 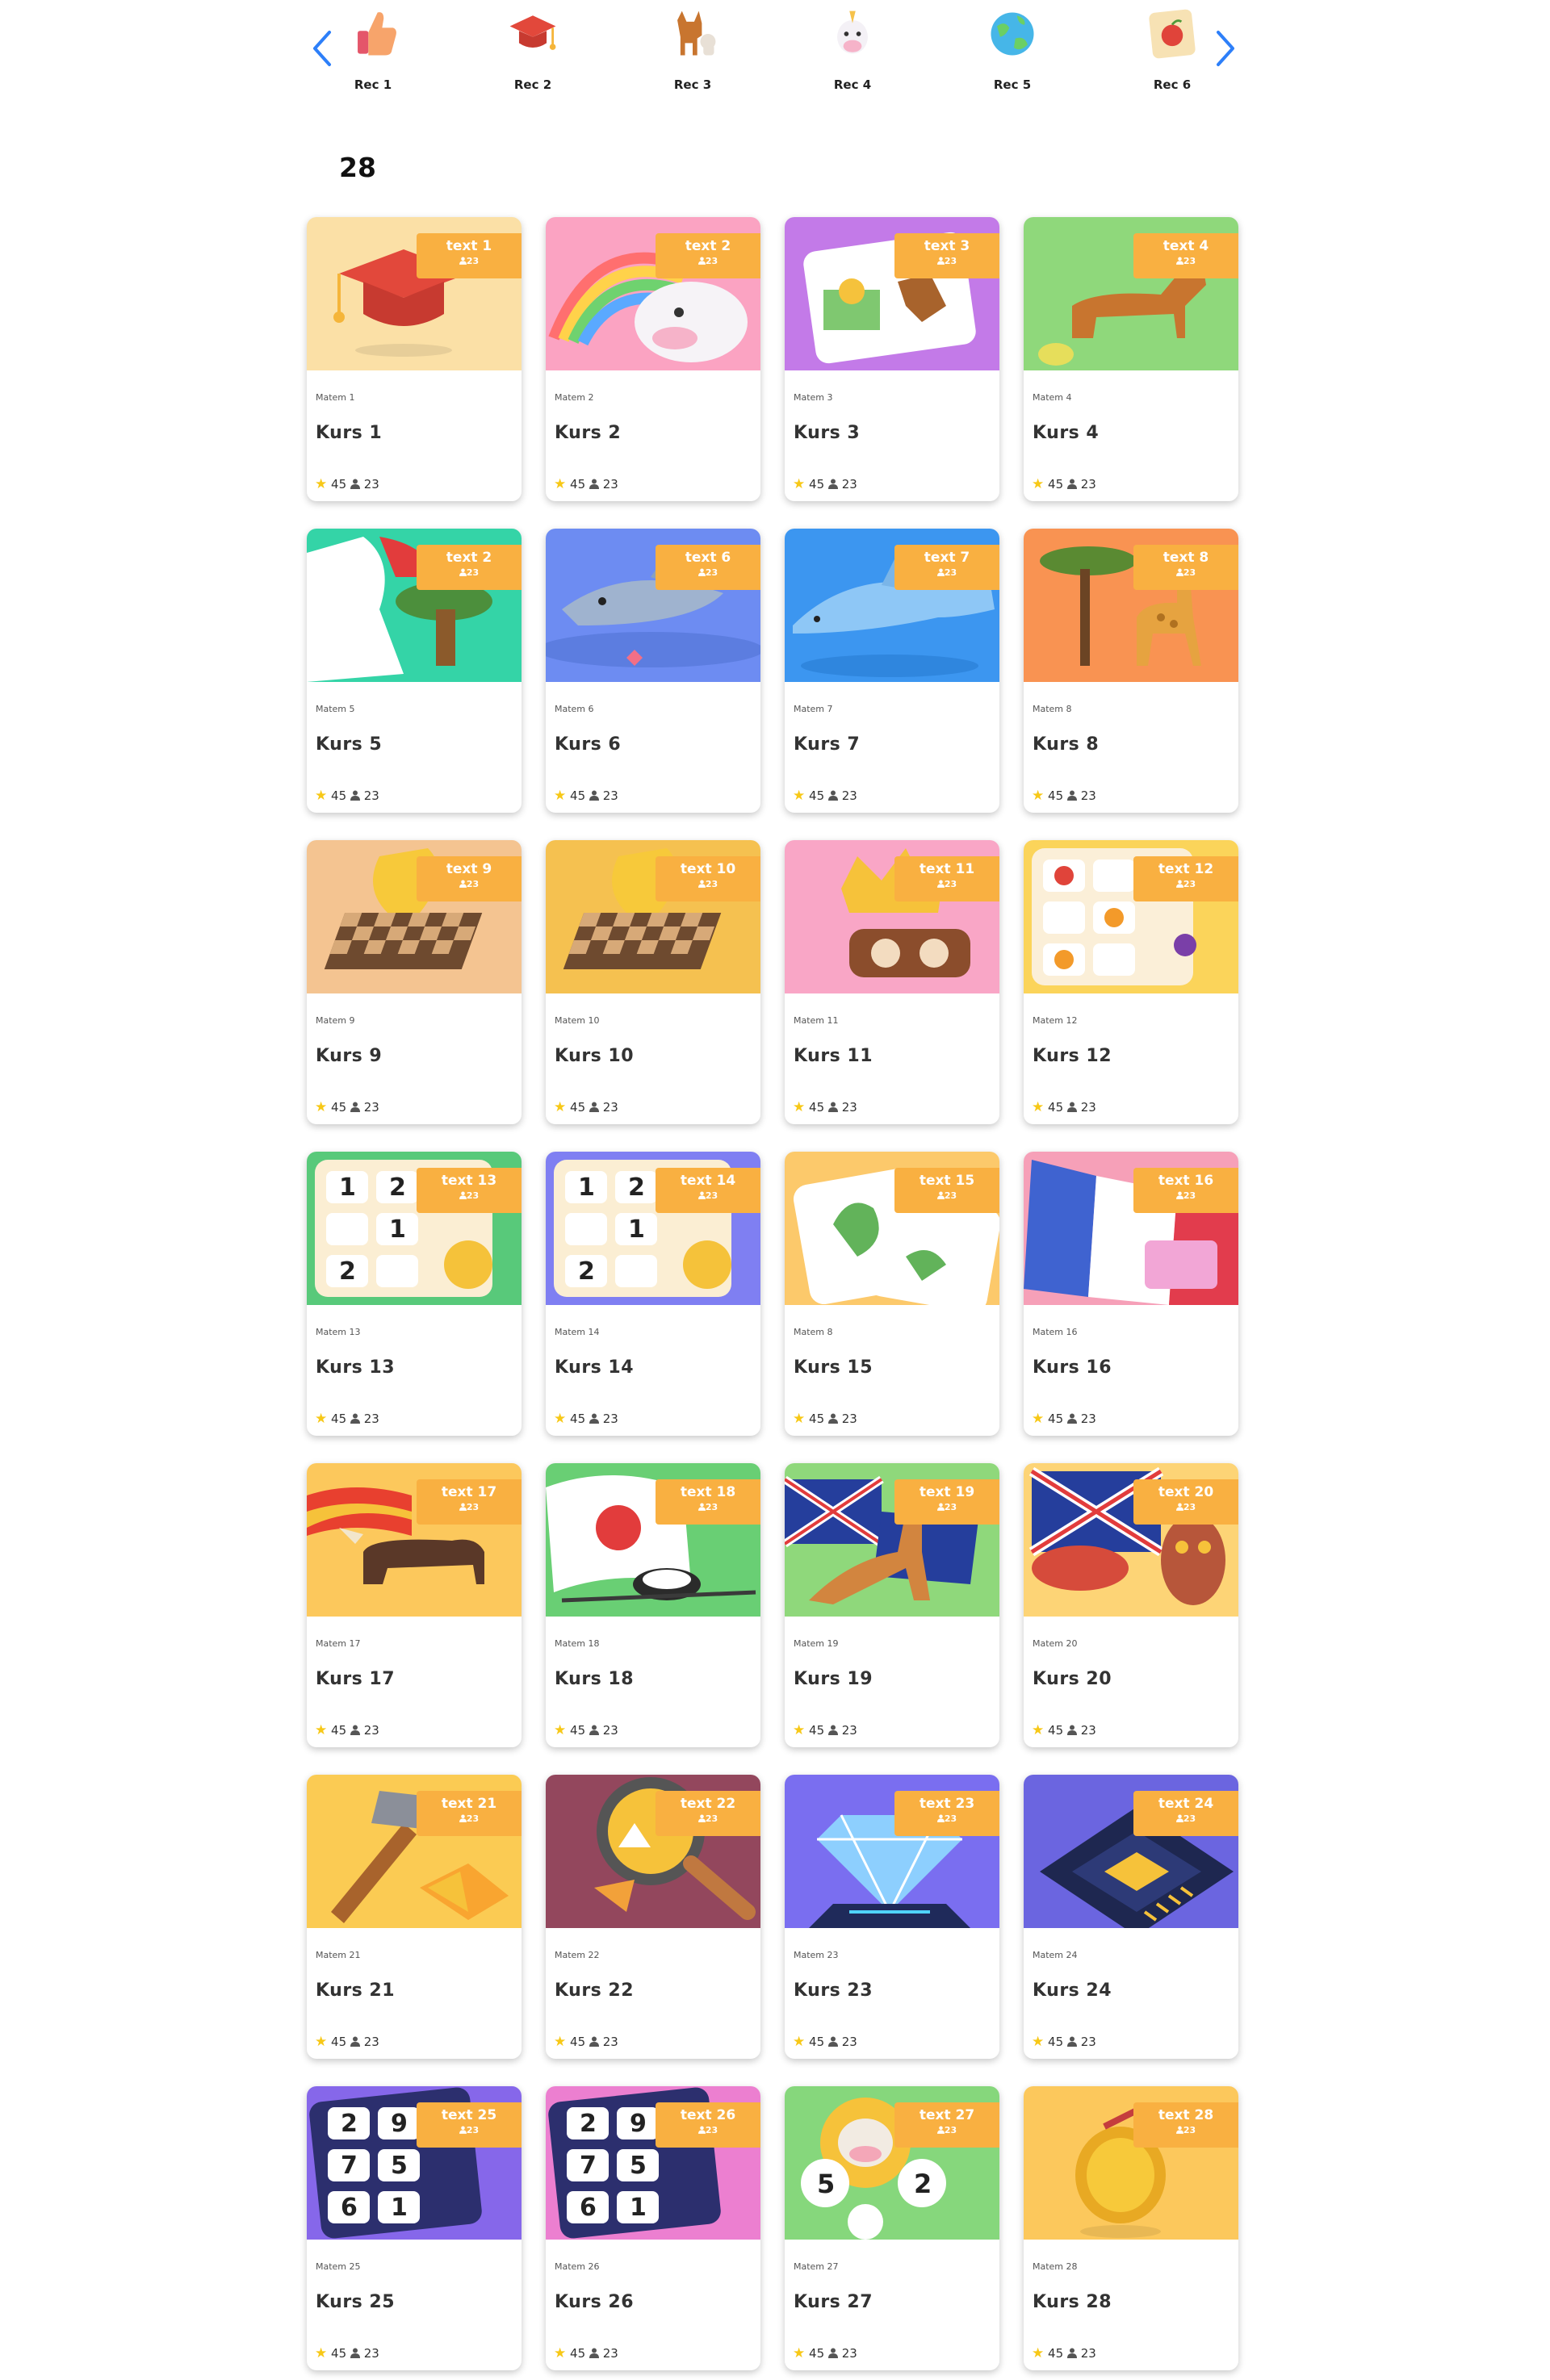 What do you see at coordinates (1185, 1814) in the screenshot?
I see `course-badge: text 24 23` at bounding box center [1185, 1814].